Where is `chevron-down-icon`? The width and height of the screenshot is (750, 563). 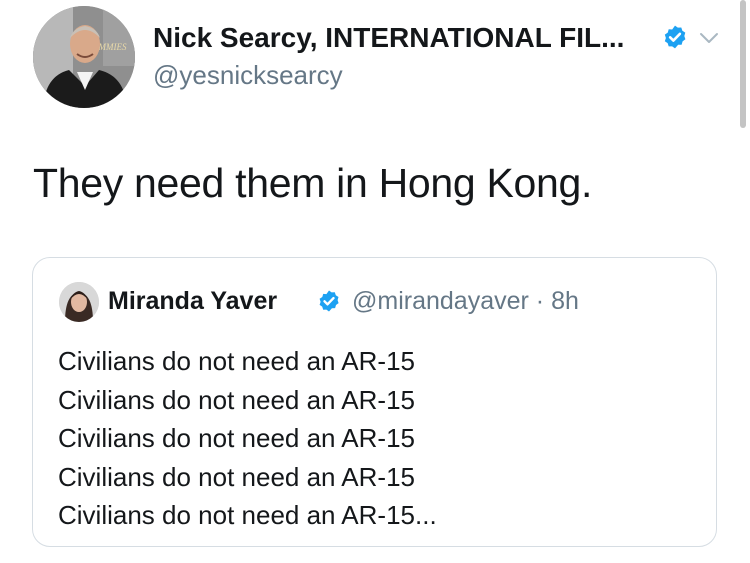 chevron-down-icon is located at coordinates (709, 38).